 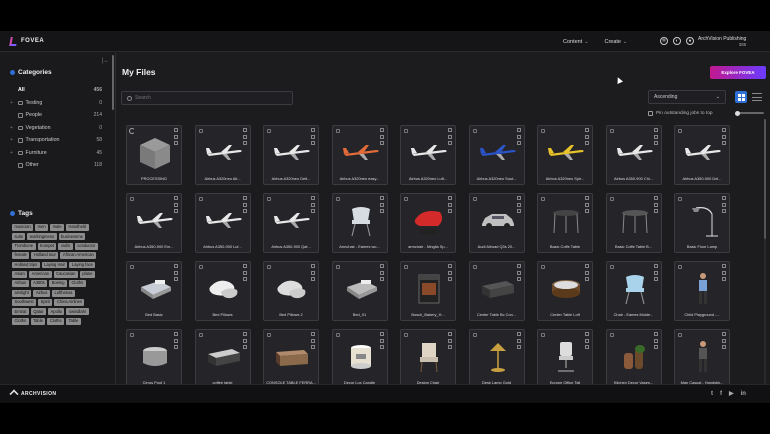 What do you see at coordinates (650, 113) in the screenshot?
I see `pin-checkbox` at bounding box center [650, 113].